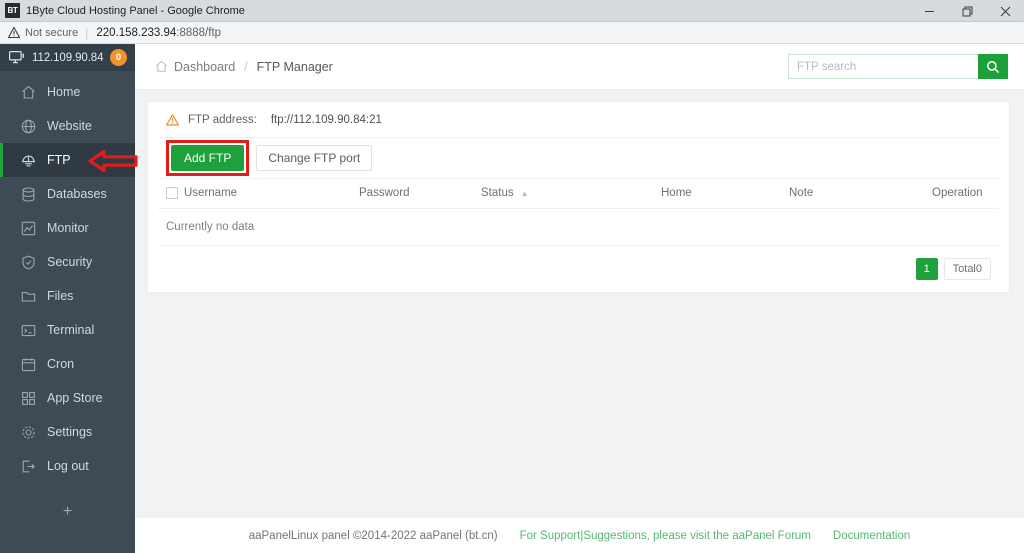 This screenshot has width=1024, height=553. What do you see at coordinates (28, 466) in the screenshot?
I see `logout-icon` at bounding box center [28, 466].